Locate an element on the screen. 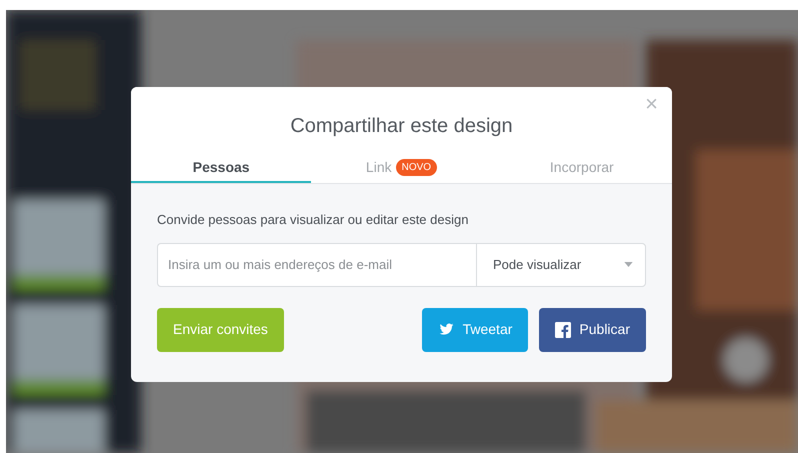  share-button: Publicar is located at coordinates (592, 330).